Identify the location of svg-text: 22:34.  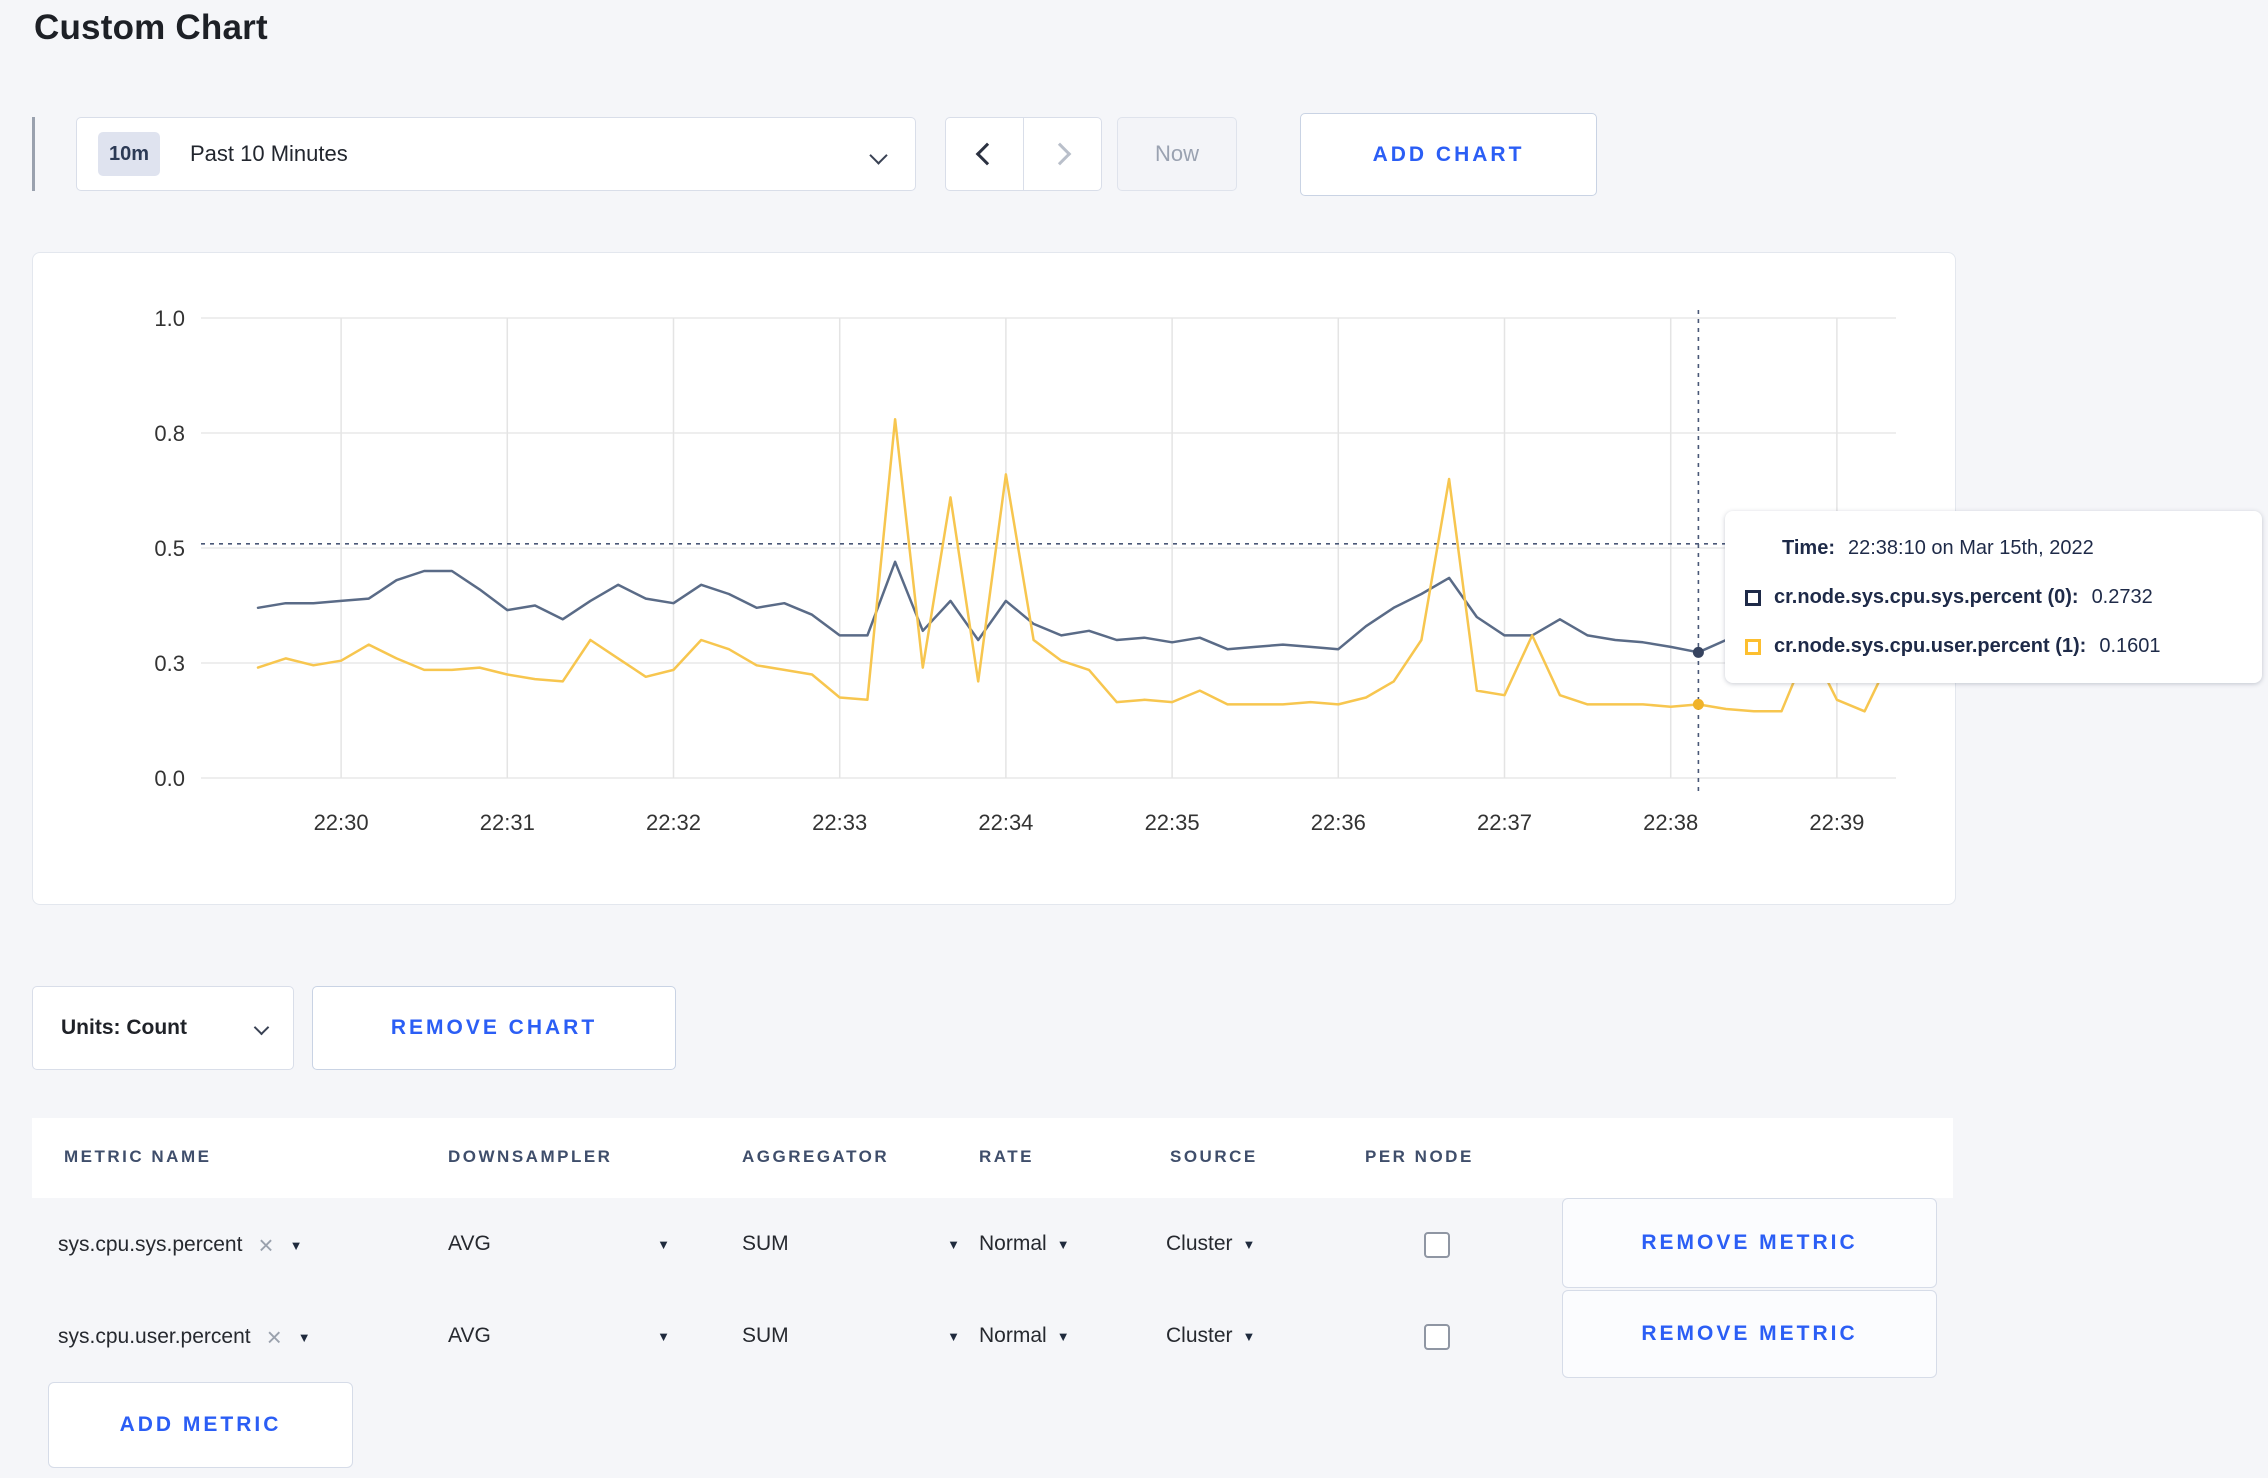
(1005, 822).